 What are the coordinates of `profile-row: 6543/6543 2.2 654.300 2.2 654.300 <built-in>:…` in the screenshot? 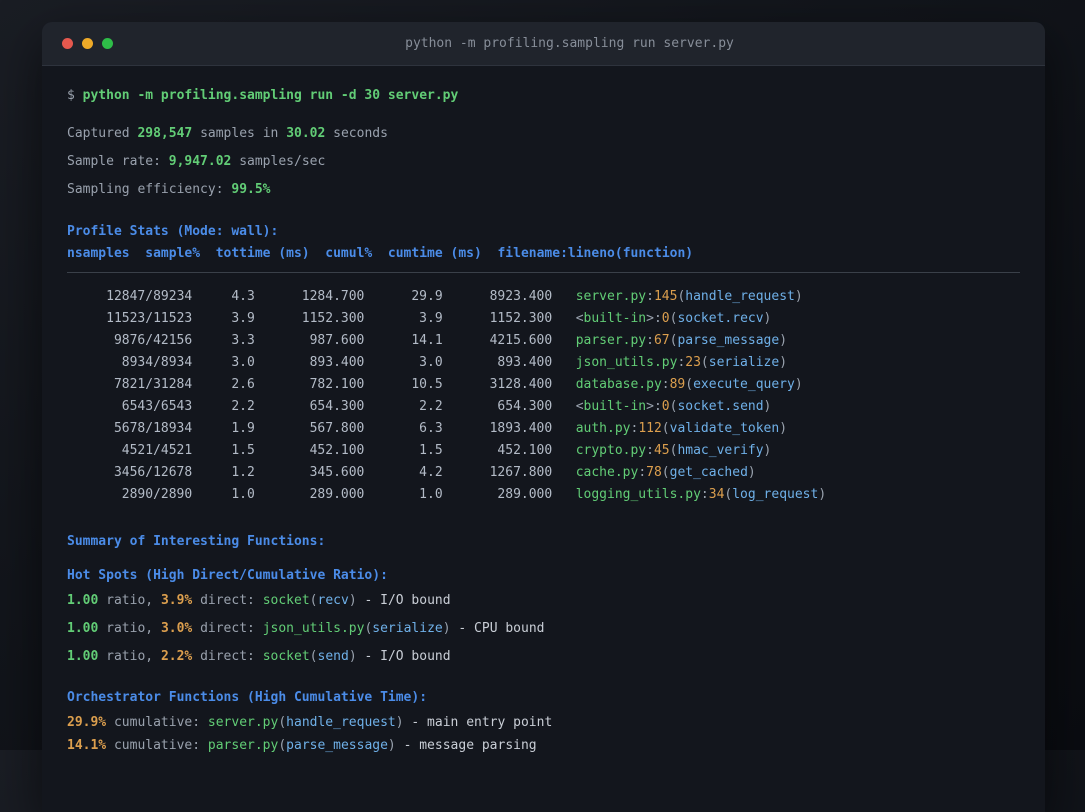 It's located at (543, 407).